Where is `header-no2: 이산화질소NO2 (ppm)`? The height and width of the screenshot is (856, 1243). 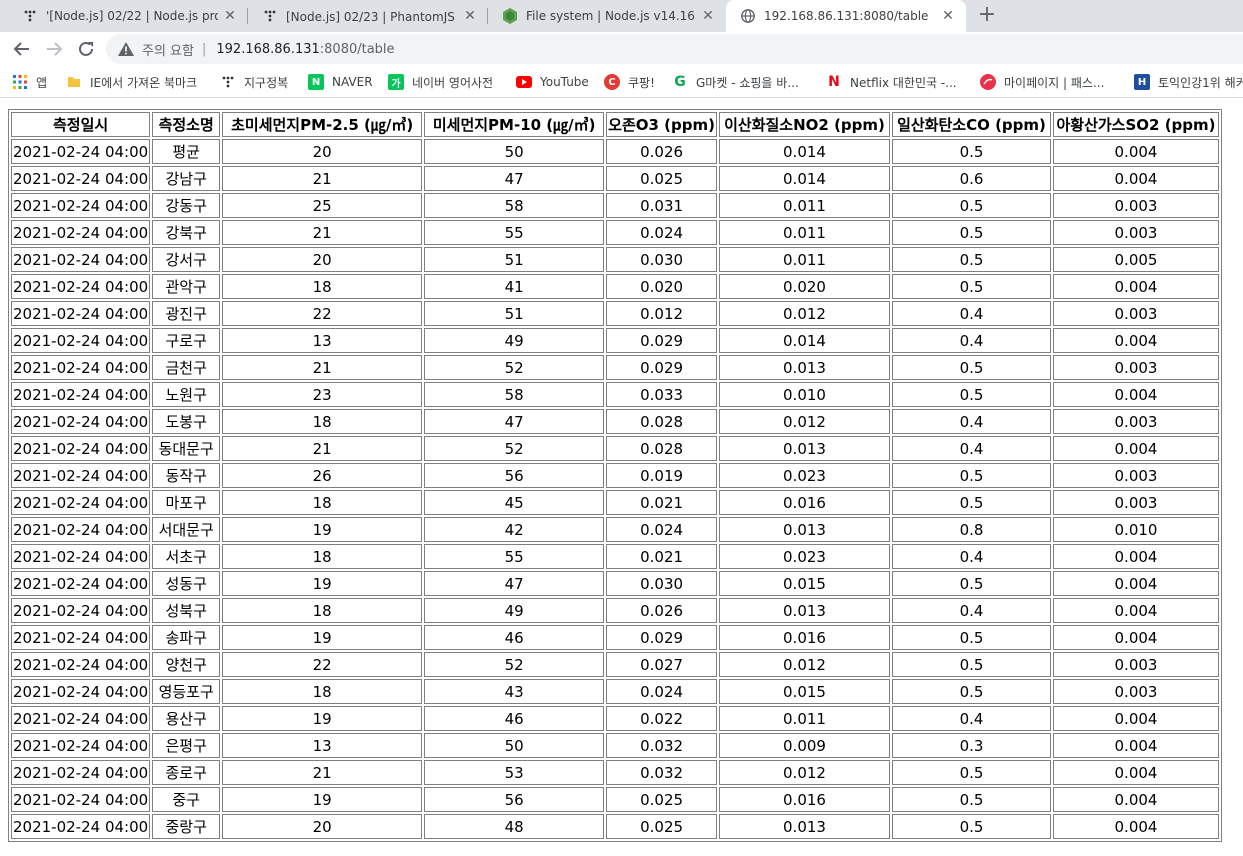 header-no2: 이산화질소NO2 (ppm) is located at coordinates (804, 124).